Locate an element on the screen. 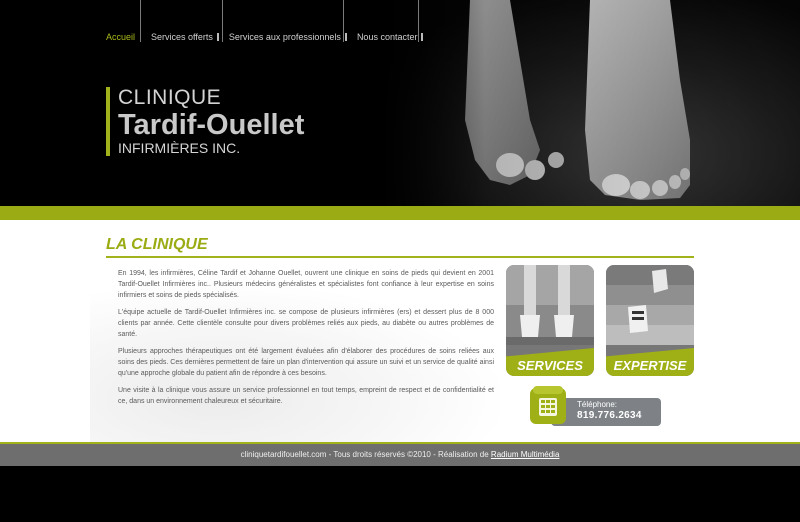 The width and height of the screenshot is (800, 522). running-shoes-image is located at coordinates (650, 305).